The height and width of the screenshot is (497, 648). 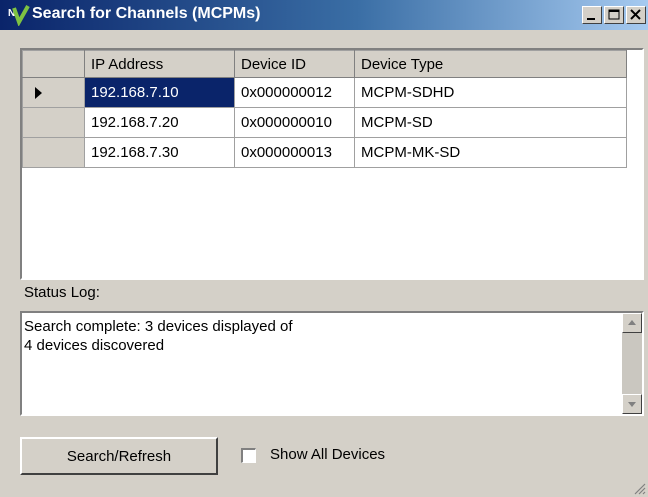 I want to click on column-header-device-type: Device Type, so click(x=490, y=64).